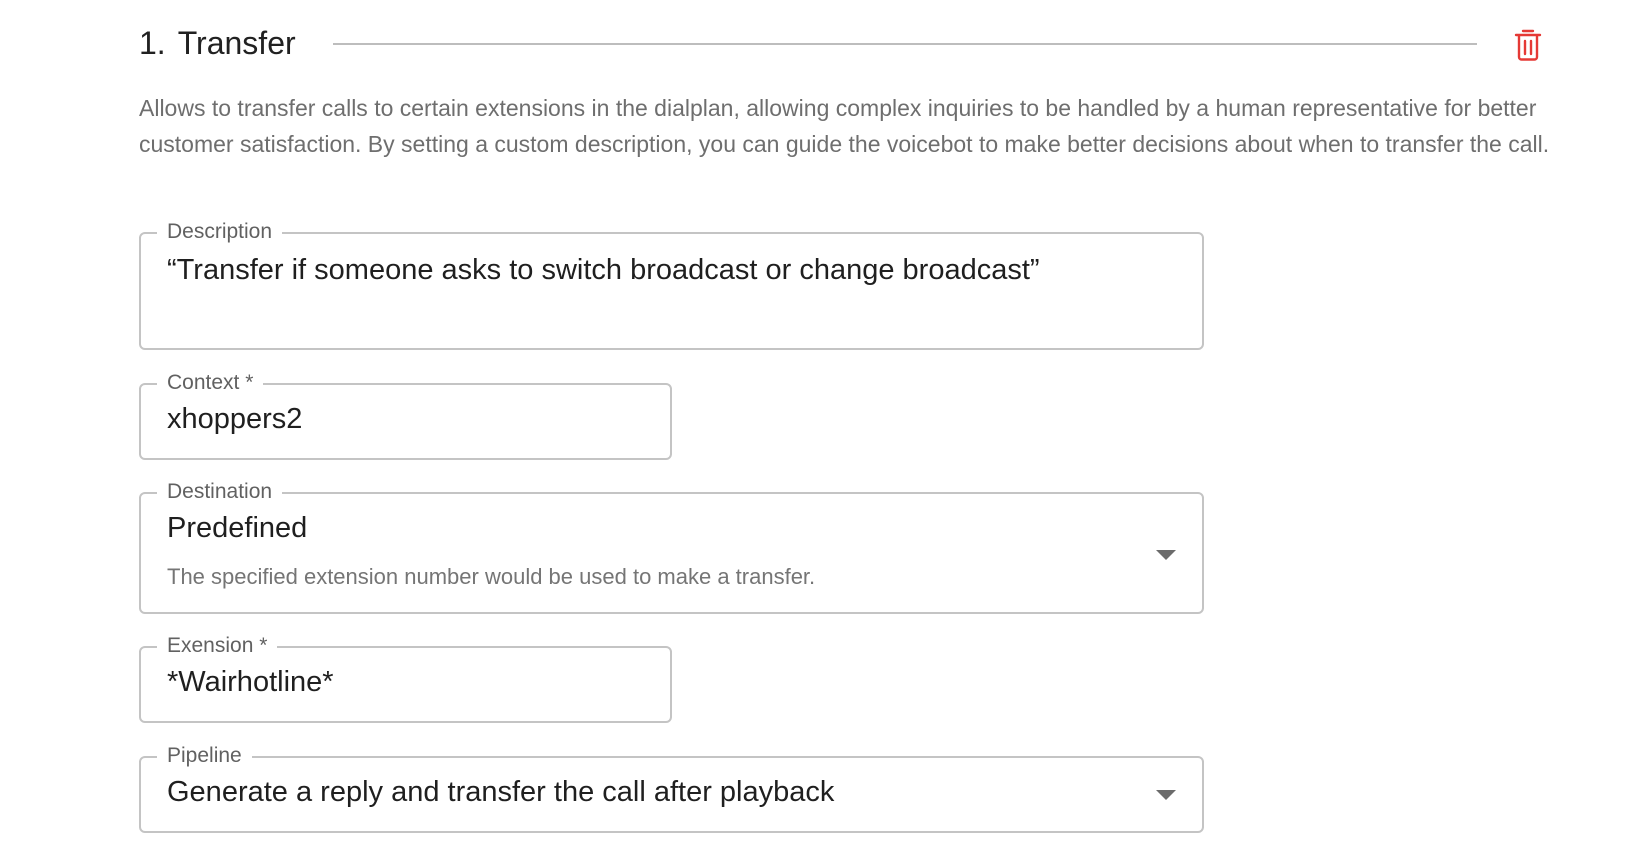  Describe the element at coordinates (217, 646) in the screenshot. I see `extension-label: Exension *` at that location.